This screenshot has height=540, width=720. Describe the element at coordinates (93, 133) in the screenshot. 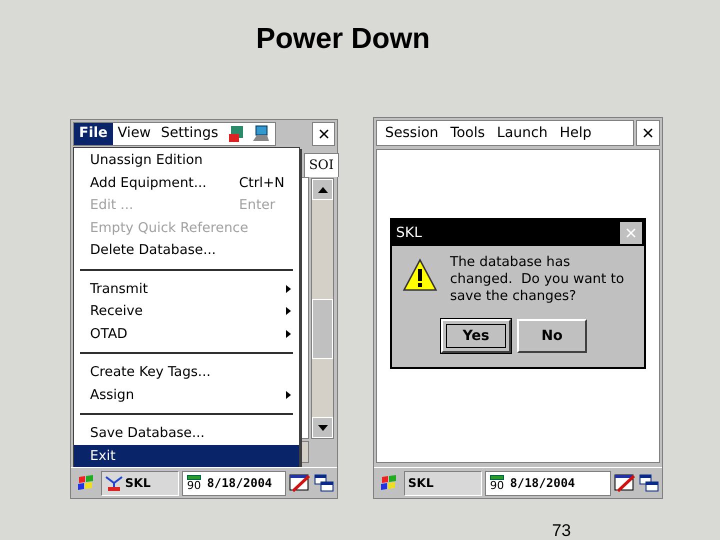

I see `menu-bar-item: File` at that location.